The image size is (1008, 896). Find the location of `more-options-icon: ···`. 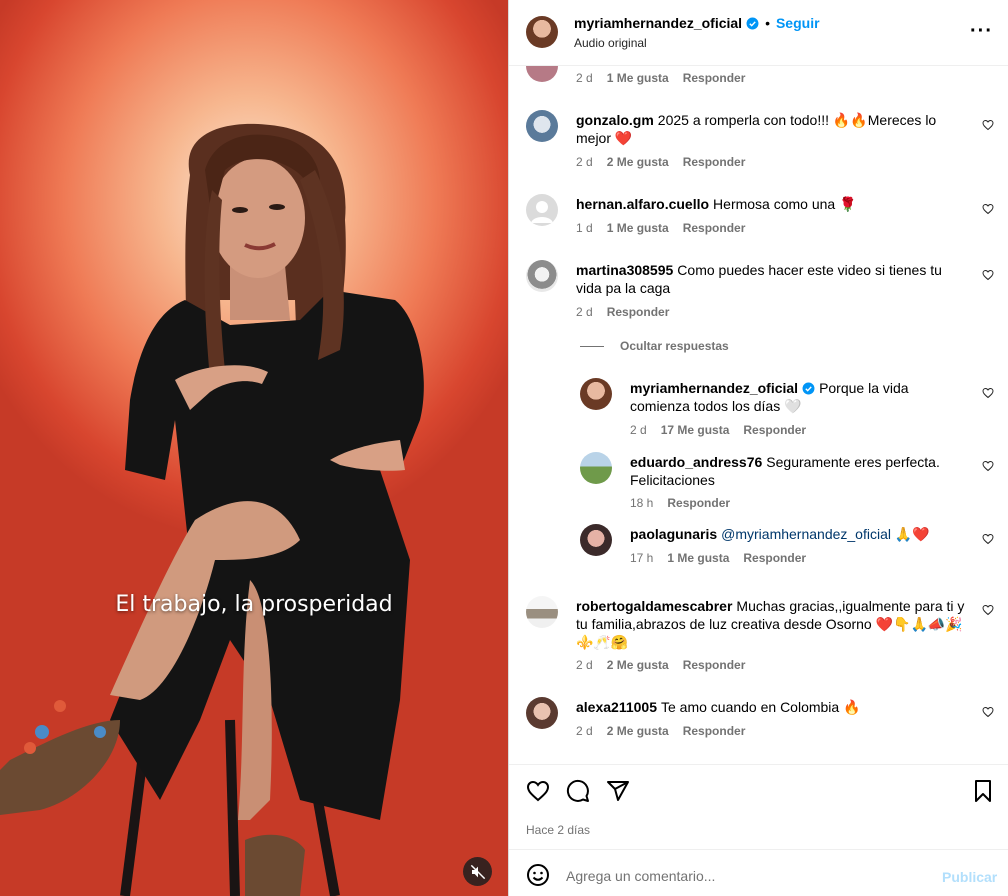

more-options-icon: ··· is located at coordinates (981, 31).